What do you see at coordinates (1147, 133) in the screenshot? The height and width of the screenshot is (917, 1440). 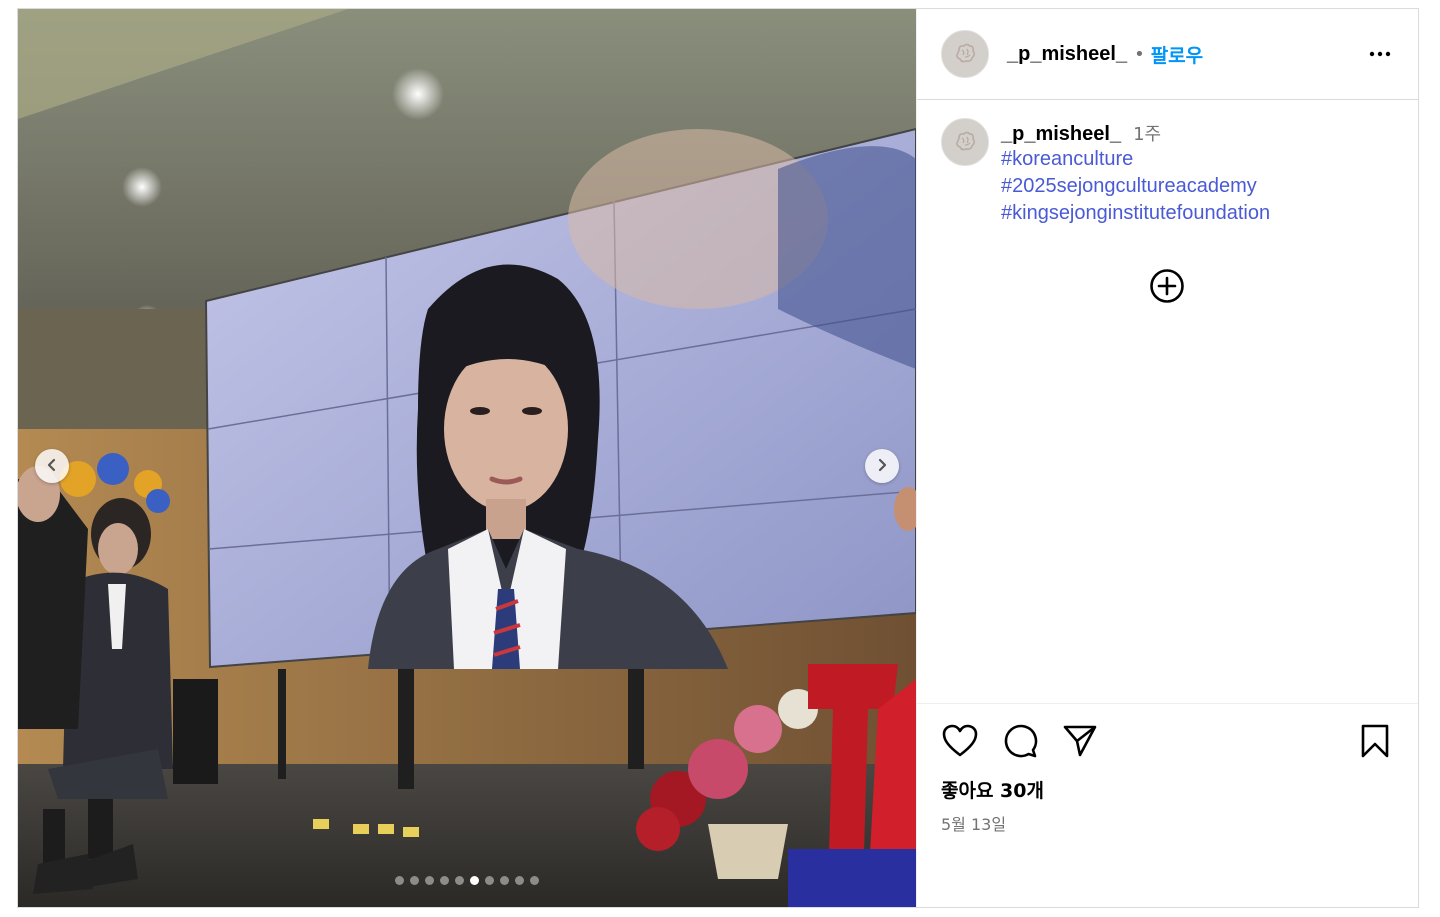 I see `caption-time: 1주` at bounding box center [1147, 133].